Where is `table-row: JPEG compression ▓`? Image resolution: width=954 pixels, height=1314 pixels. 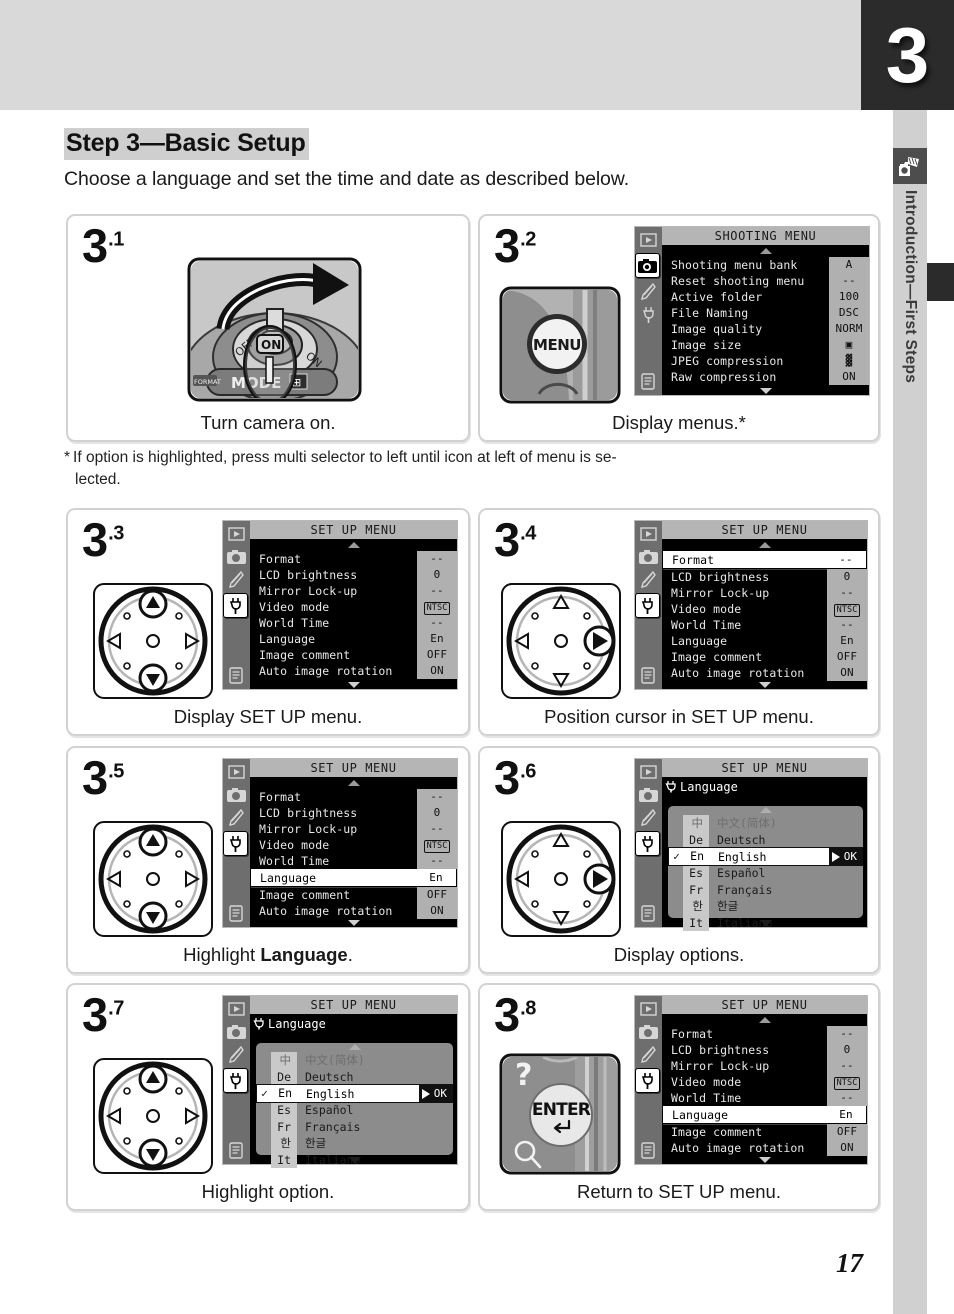
table-row: JPEG compression ▓ is located at coordinates (765, 361).